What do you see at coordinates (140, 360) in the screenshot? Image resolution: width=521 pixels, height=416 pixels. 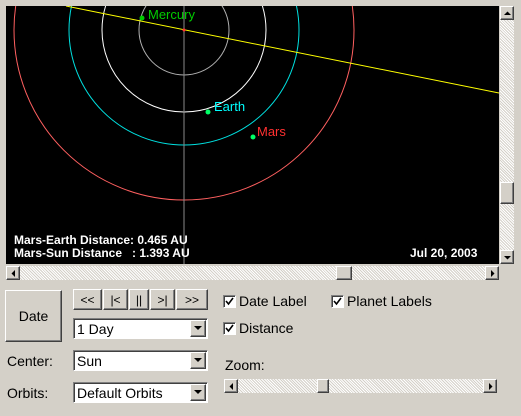 I see `center-select: Sun` at bounding box center [140, 360].